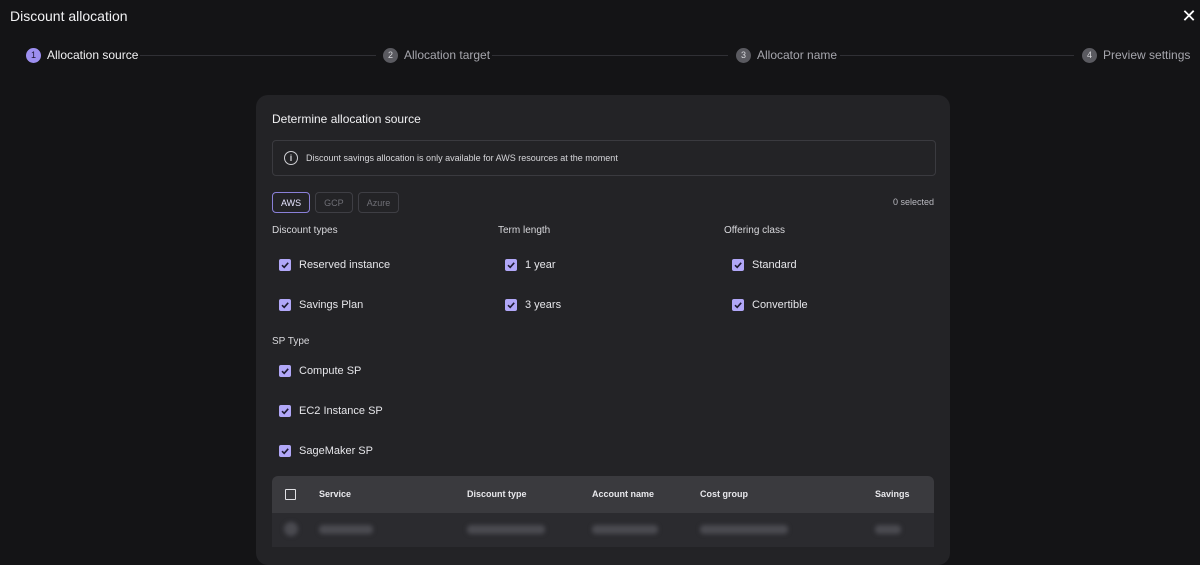 Image resolution: width=1200 pixels, height=565 pixels. What do you see at coordinates (743, 55) in the screenshot?
I see `step-number: 3` at bounding box center [743, 55].